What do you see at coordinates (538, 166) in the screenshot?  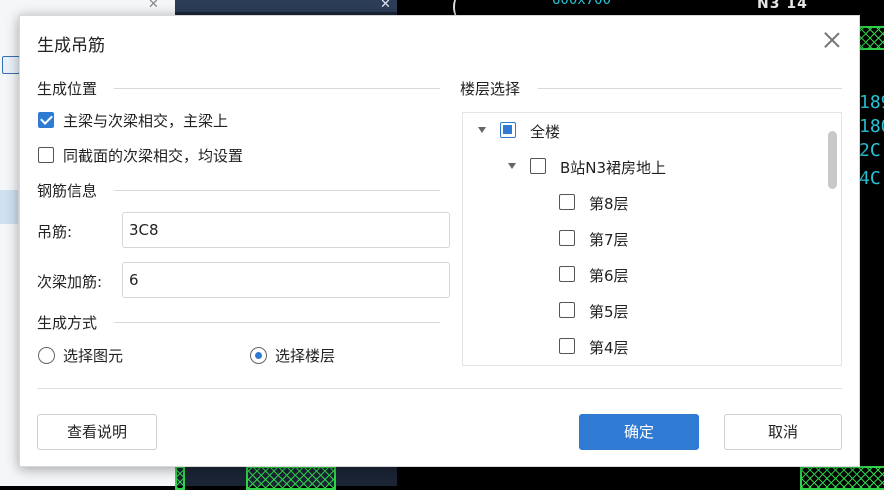 I see `tree-checkbox-building` at bounding box center [538, 166].